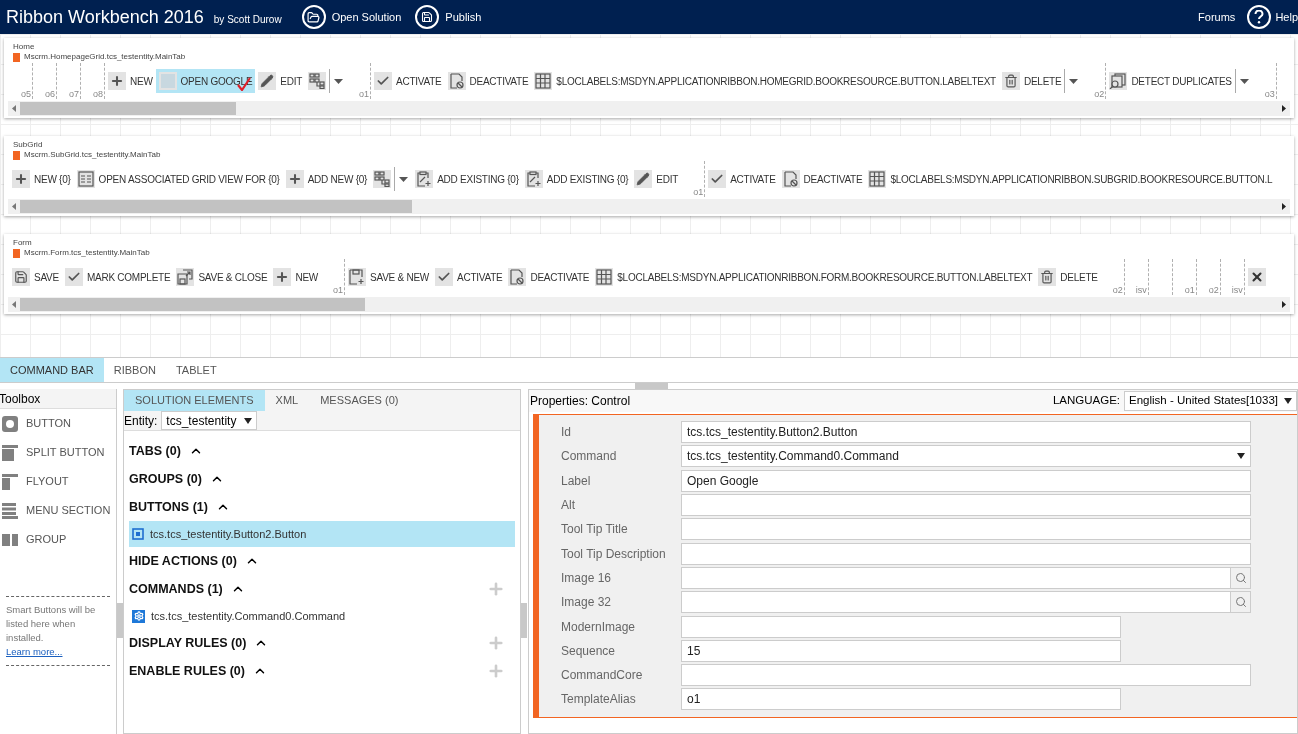  What do you see at coordinates (21, 277) in the screenshot?
I see `floppy-disk-icon` at bounding box center [21, 277].